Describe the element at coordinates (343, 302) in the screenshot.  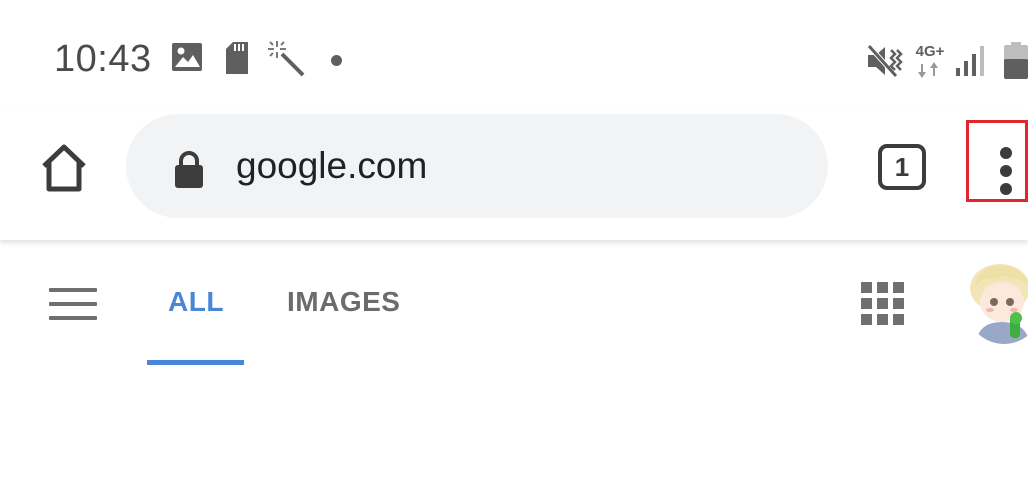
I see `tab-images: IMAGES` at that location.